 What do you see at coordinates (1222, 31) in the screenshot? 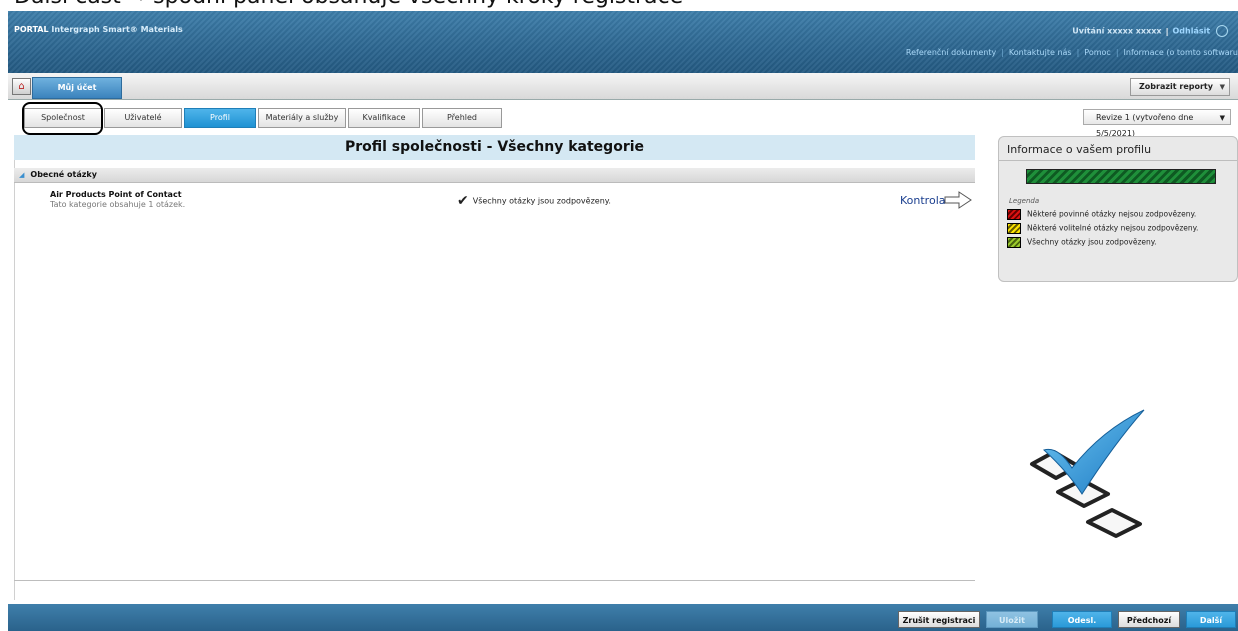
I see `globe-icon` at bounding box center [1222, 31].